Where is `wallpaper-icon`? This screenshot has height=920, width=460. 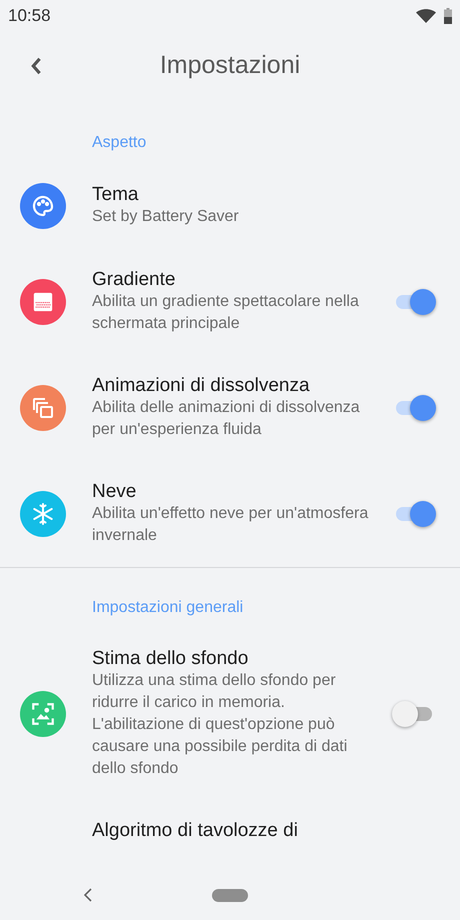 wallpaper-icon is located at coordinates (43, 714).